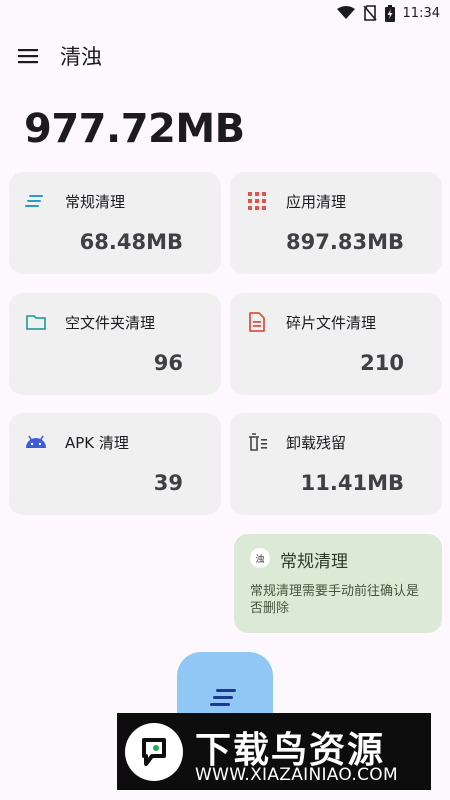 The height and width of the screenshot is (800, 450). Describe the element at coordinates (154, 752) in the screenshot. I see `bird-logo-icon` at that location.